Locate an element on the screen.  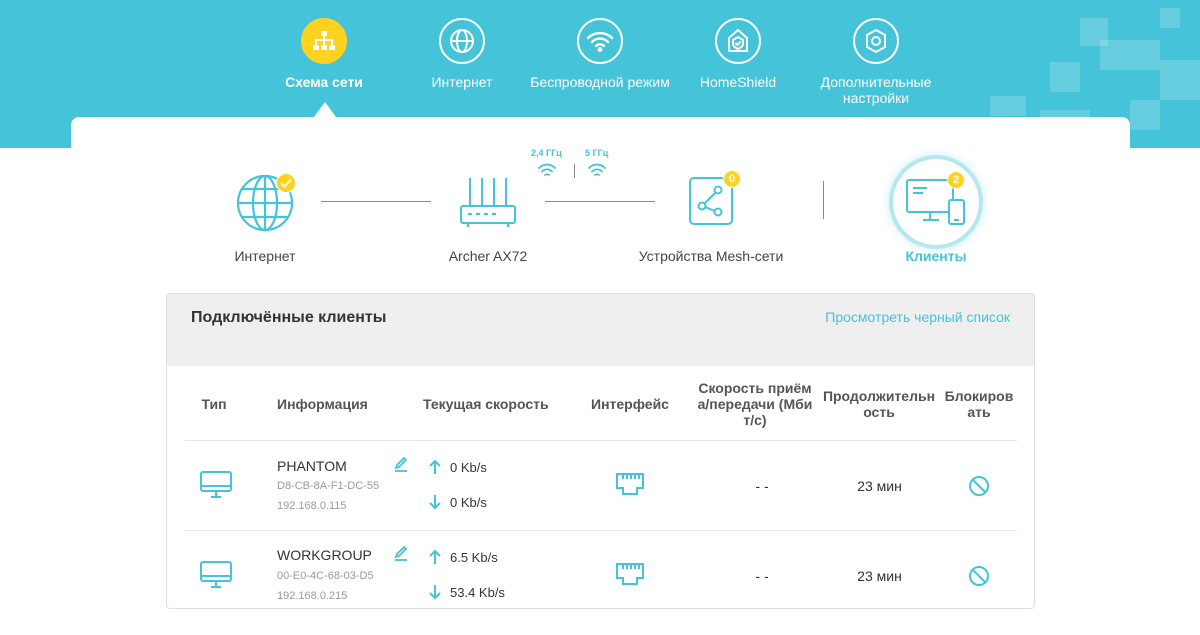
column-header-rate-line: Скорость приём is located at coordinates (755, 388).